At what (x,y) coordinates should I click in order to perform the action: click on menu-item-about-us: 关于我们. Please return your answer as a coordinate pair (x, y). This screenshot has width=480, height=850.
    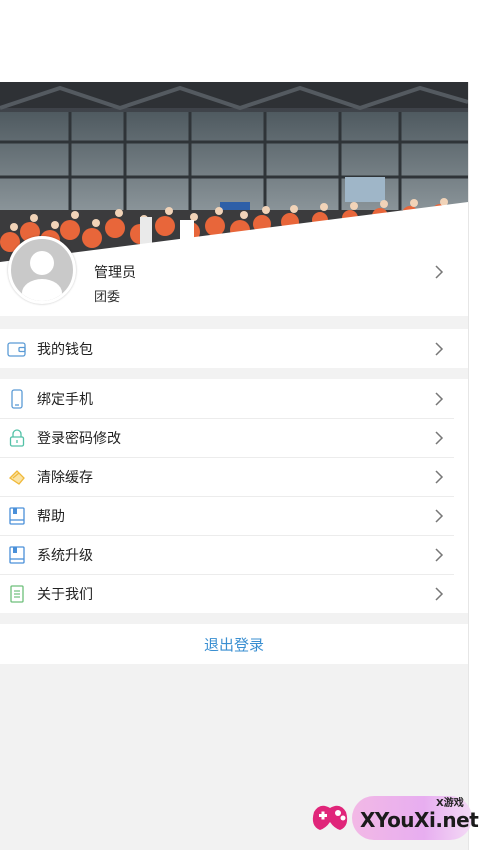
    Looking at the image, I should click on (234, 593).